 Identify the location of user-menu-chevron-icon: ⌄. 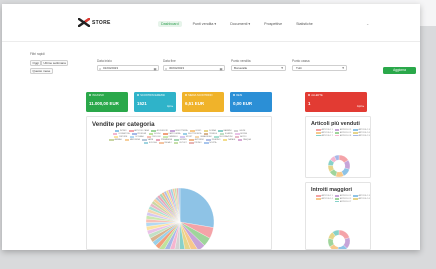
(367, 23).